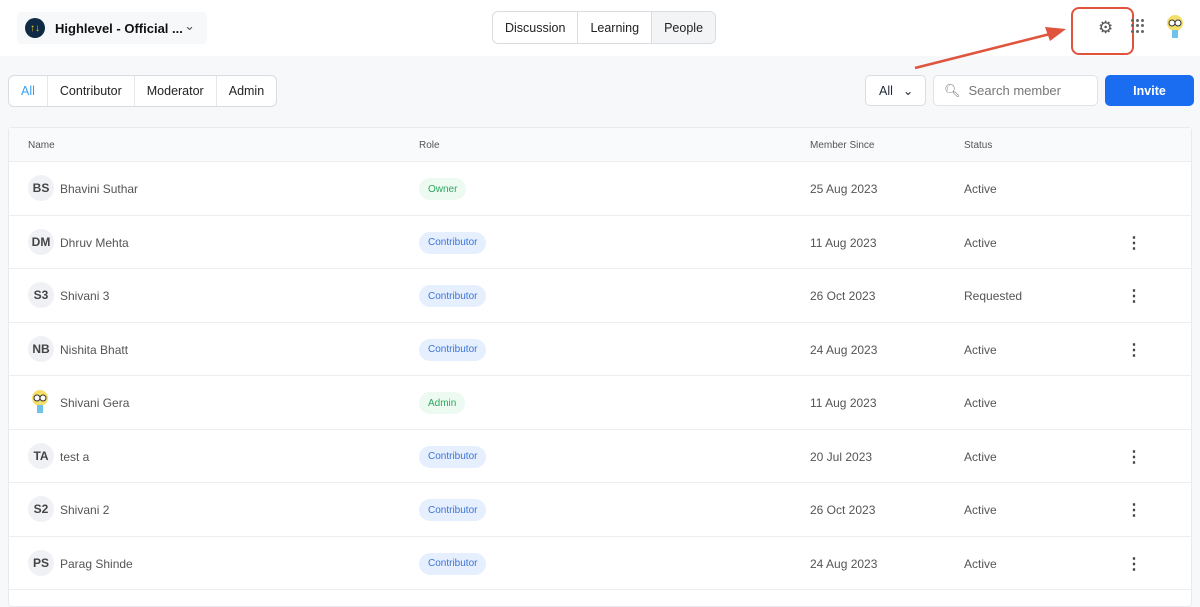  I want to click on member-name: Nishita Bhatt, so click(94, 349).